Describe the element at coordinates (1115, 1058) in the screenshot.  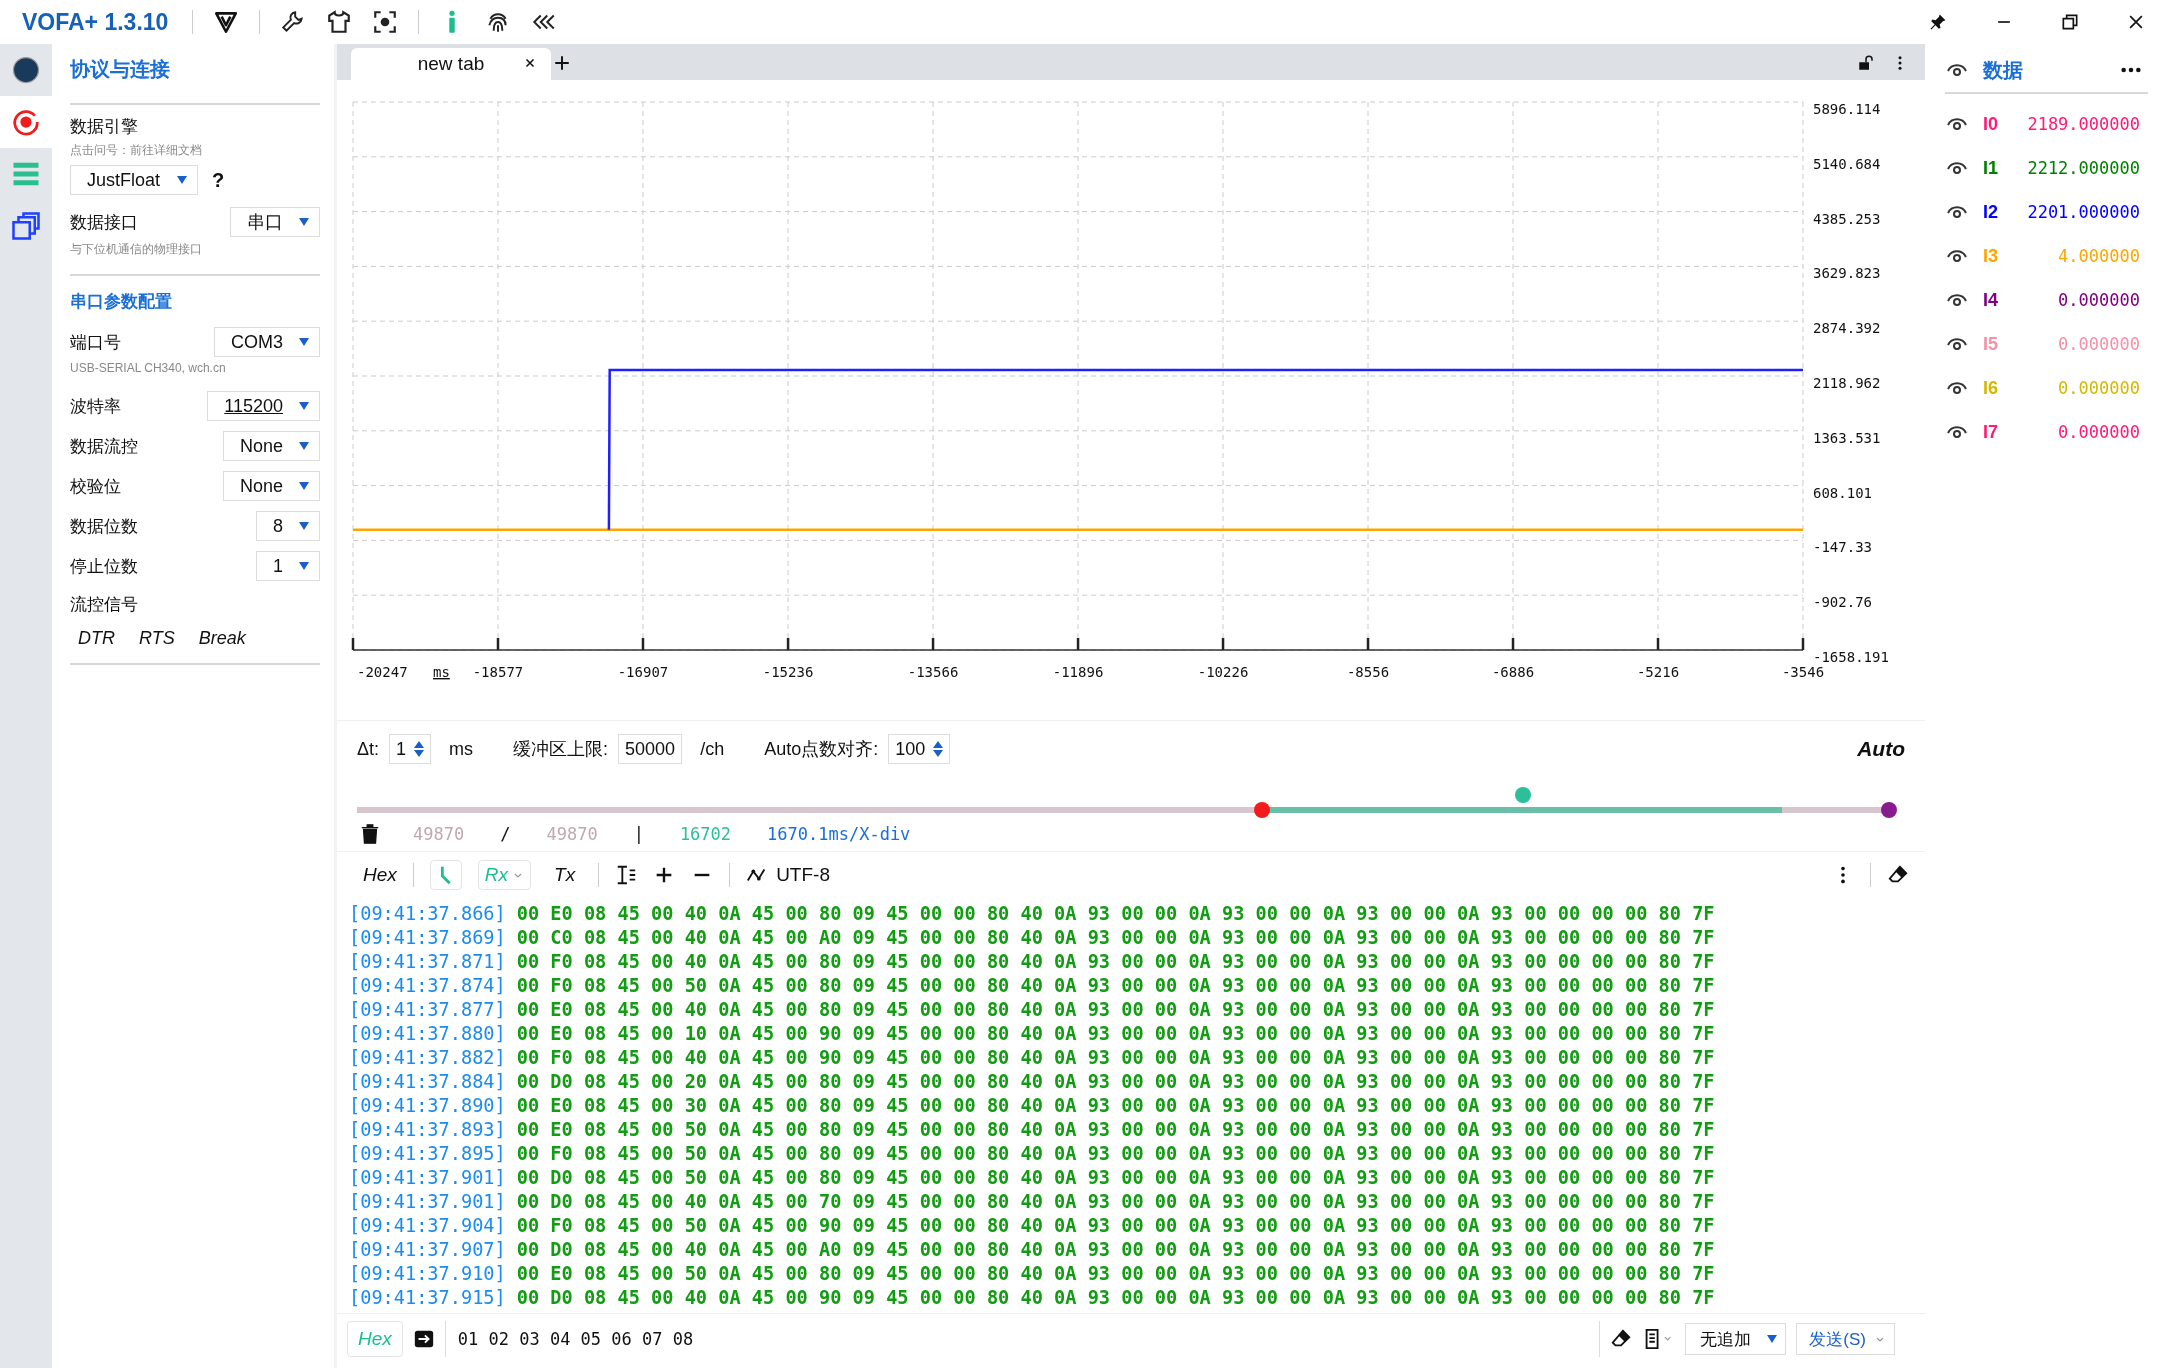
I see `log-bytes: 00 F0 08 45 00 40 0A 45 00 90 09 45 00 00 80 40 0A 93 00 00 0A 93 00 00 0A 93 00 00 0A 93 00 00 00 00 80 7F` at that location.